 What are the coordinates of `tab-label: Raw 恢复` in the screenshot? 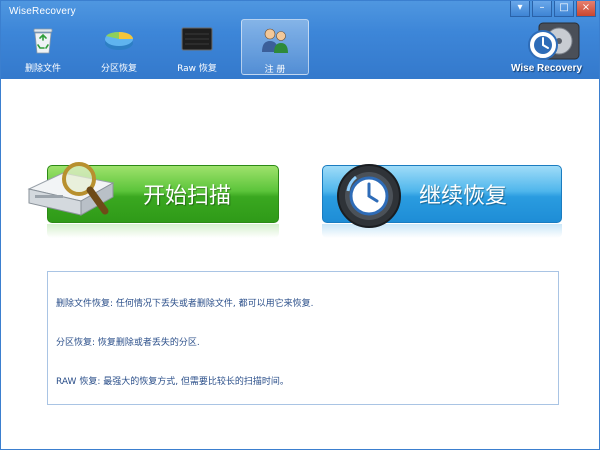 It's located at (197, 69).